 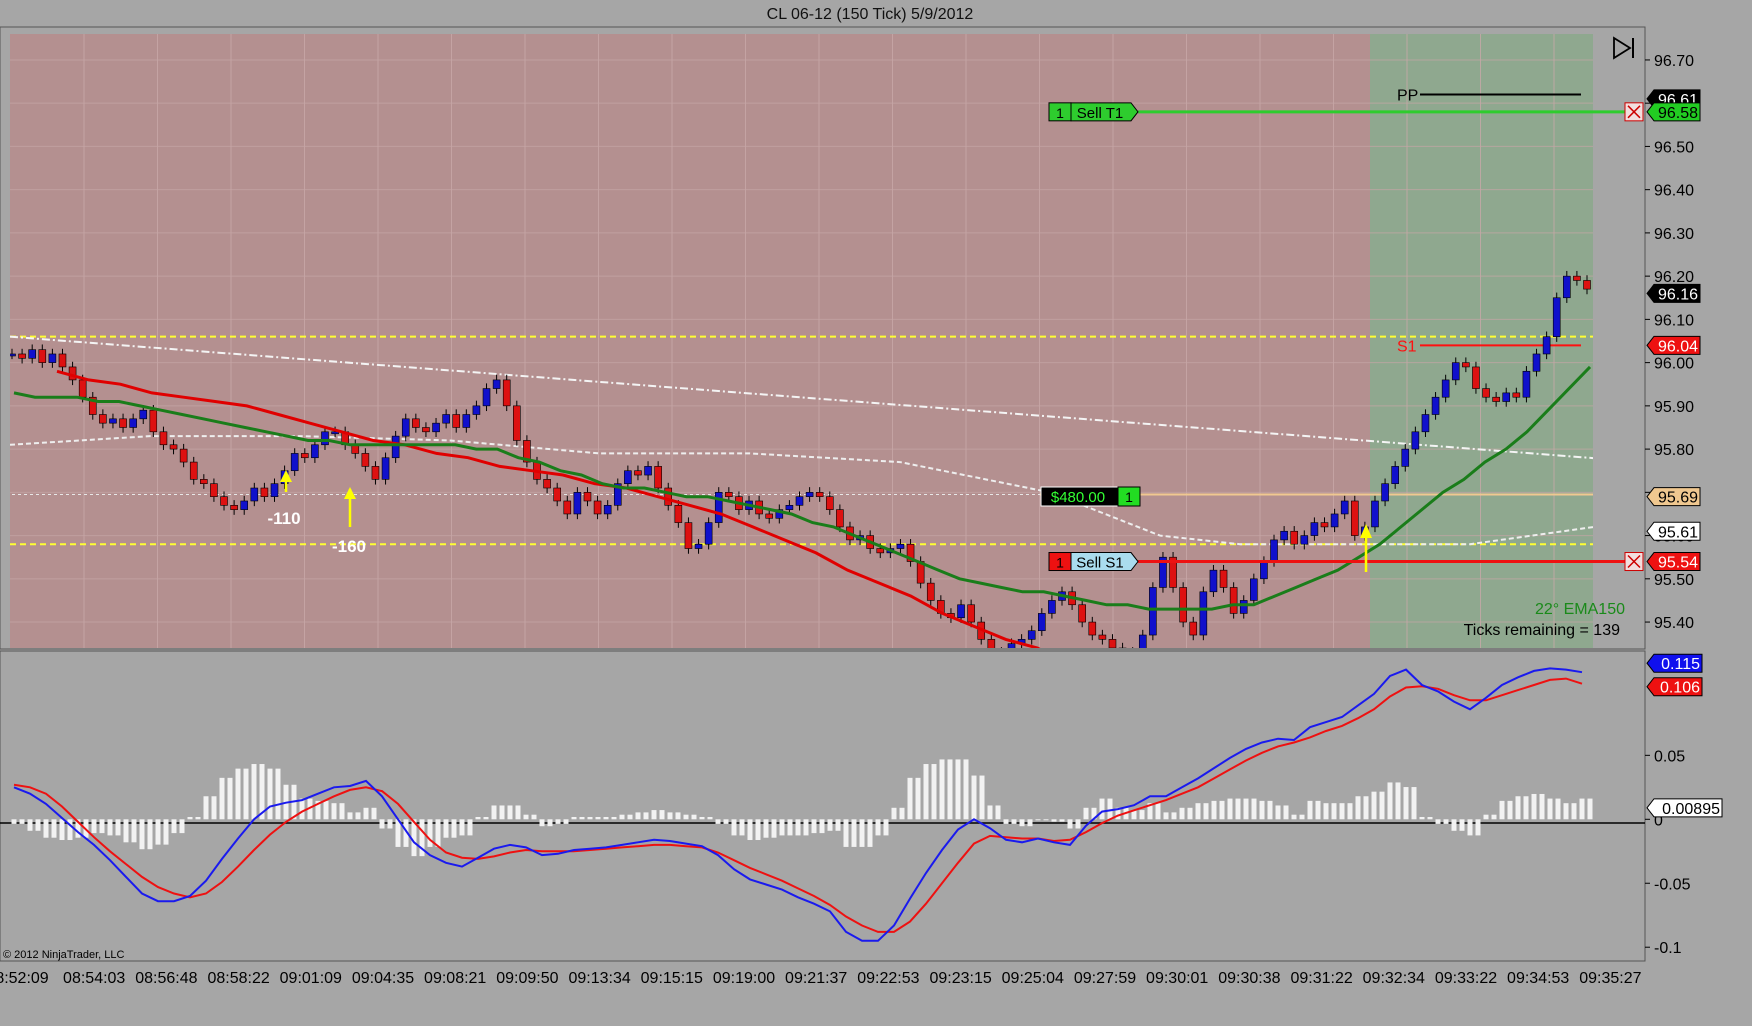 What do you see at coordinates (1129, 497) in the screenshot?
I see `position-qty: 1` at bounding box center [1129, 497].